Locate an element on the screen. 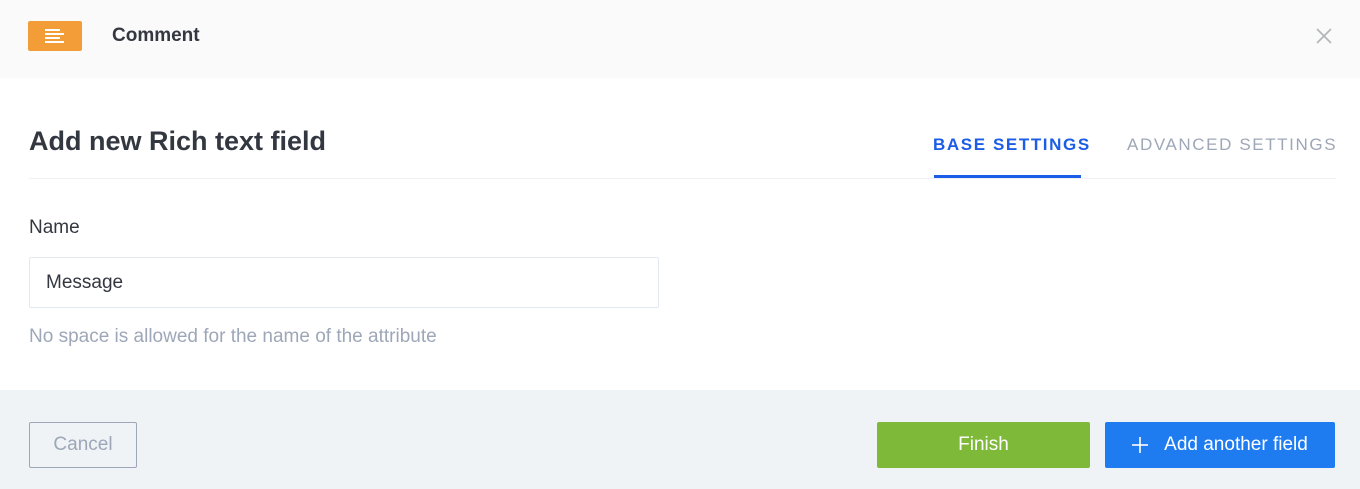 This screenshot has width=1360, height=489. tab-advanced-settings: ADVANCED SETTINGS is located at coordinates (1232, 145).